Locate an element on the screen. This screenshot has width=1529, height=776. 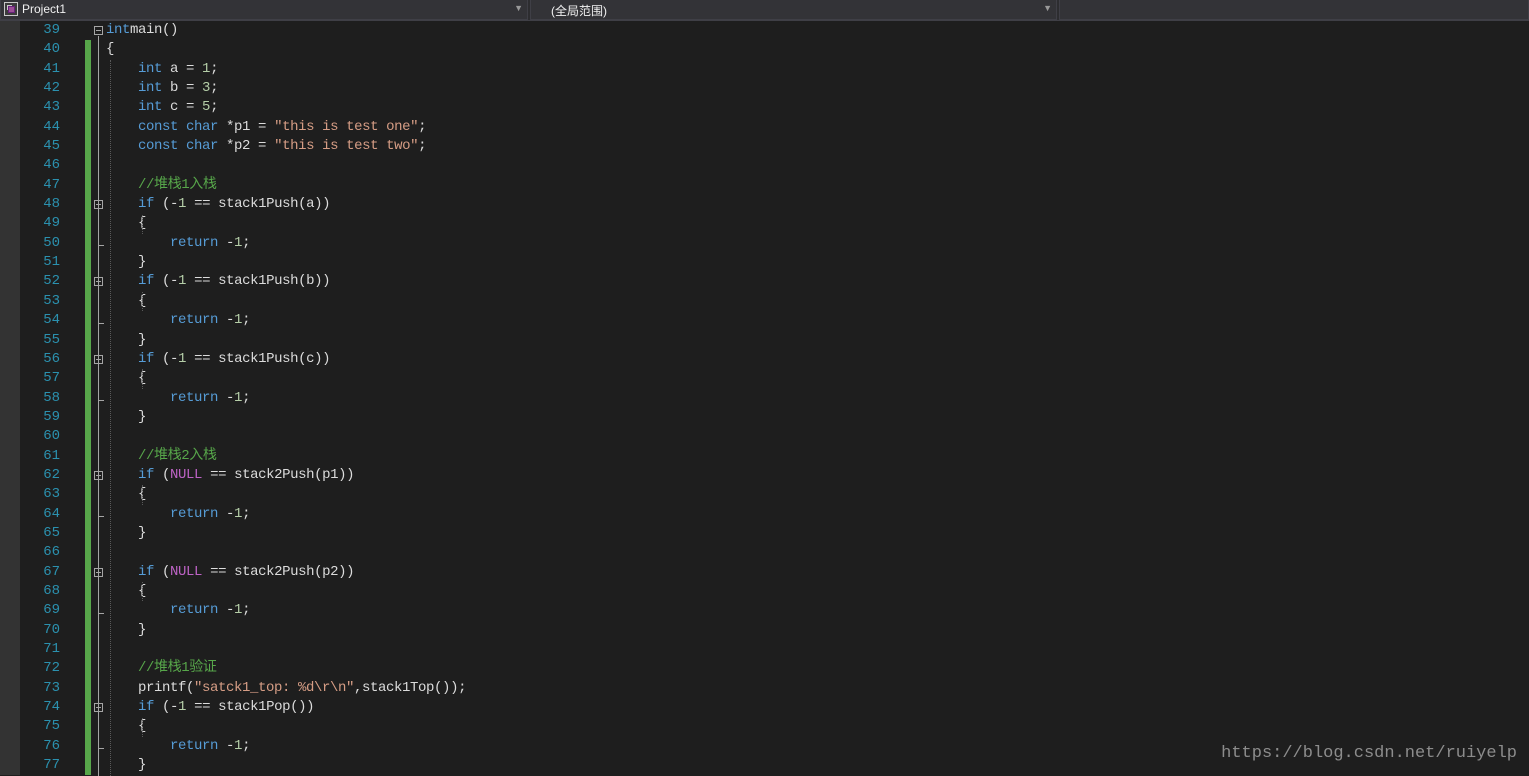
line-number: 48 is located at coordinates (51, 204).